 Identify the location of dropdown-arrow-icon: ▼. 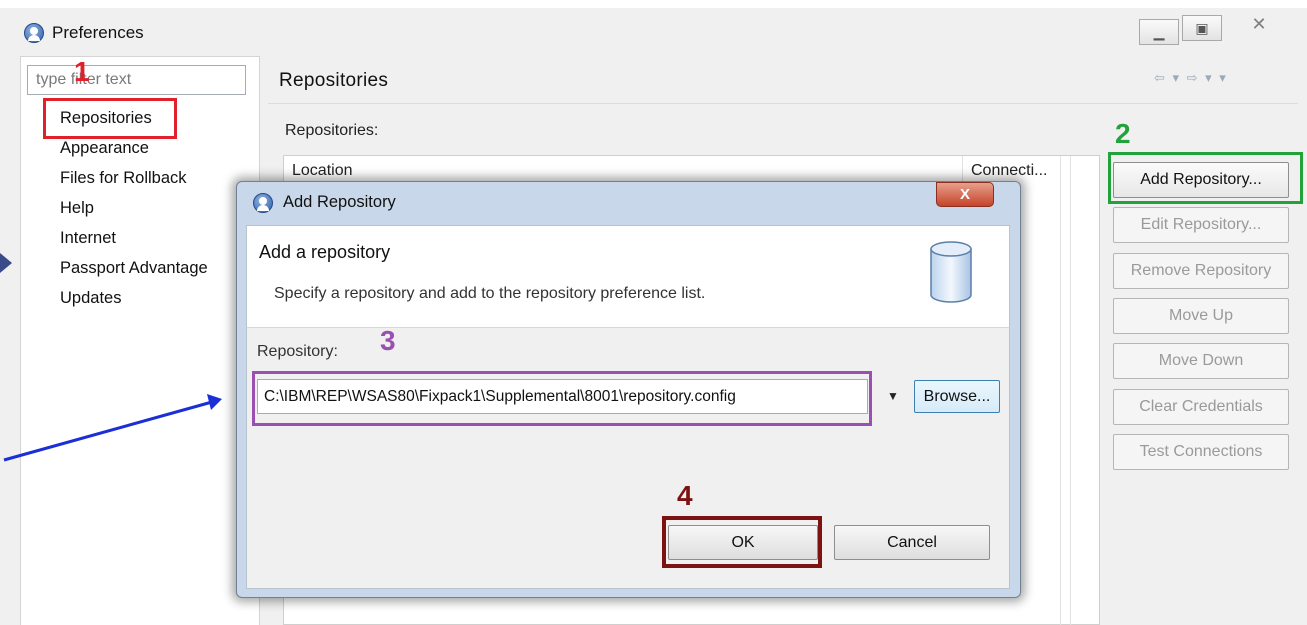
(893, 396).